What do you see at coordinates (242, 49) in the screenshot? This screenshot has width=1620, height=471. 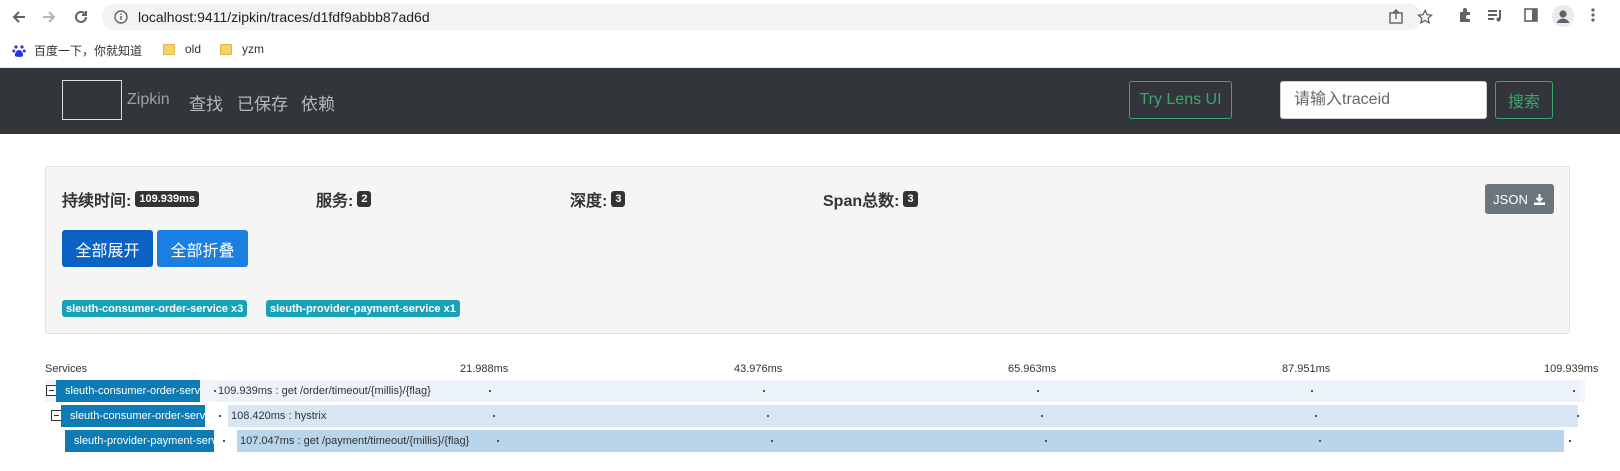 I see `bookmark-yzm: yzm` at bounding box center [242, 49].